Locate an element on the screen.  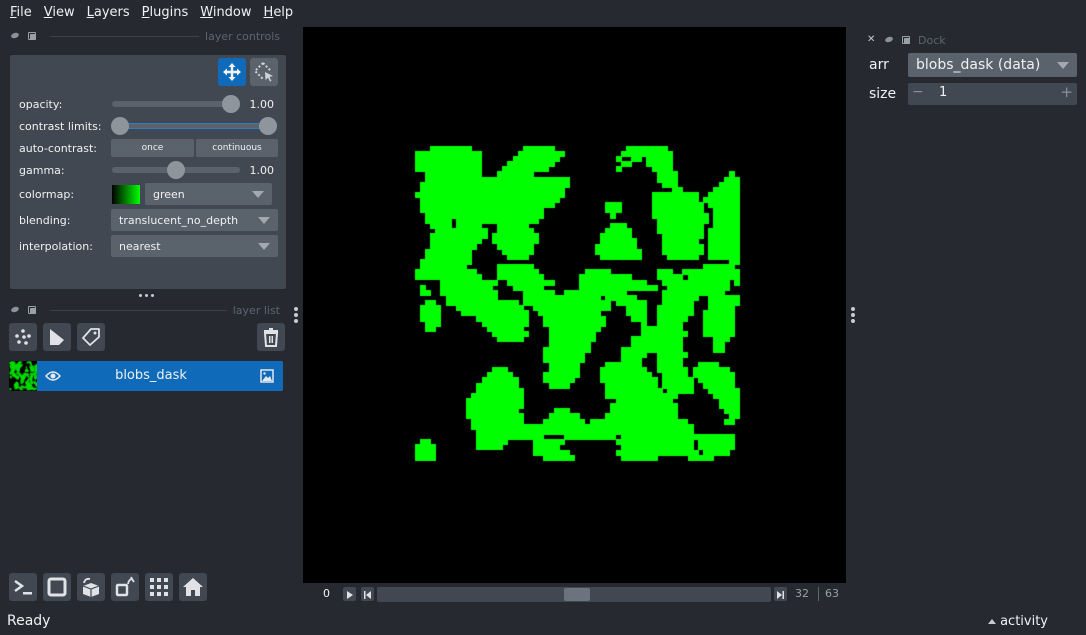
grid-view-button is located at coordinates (159, 587).